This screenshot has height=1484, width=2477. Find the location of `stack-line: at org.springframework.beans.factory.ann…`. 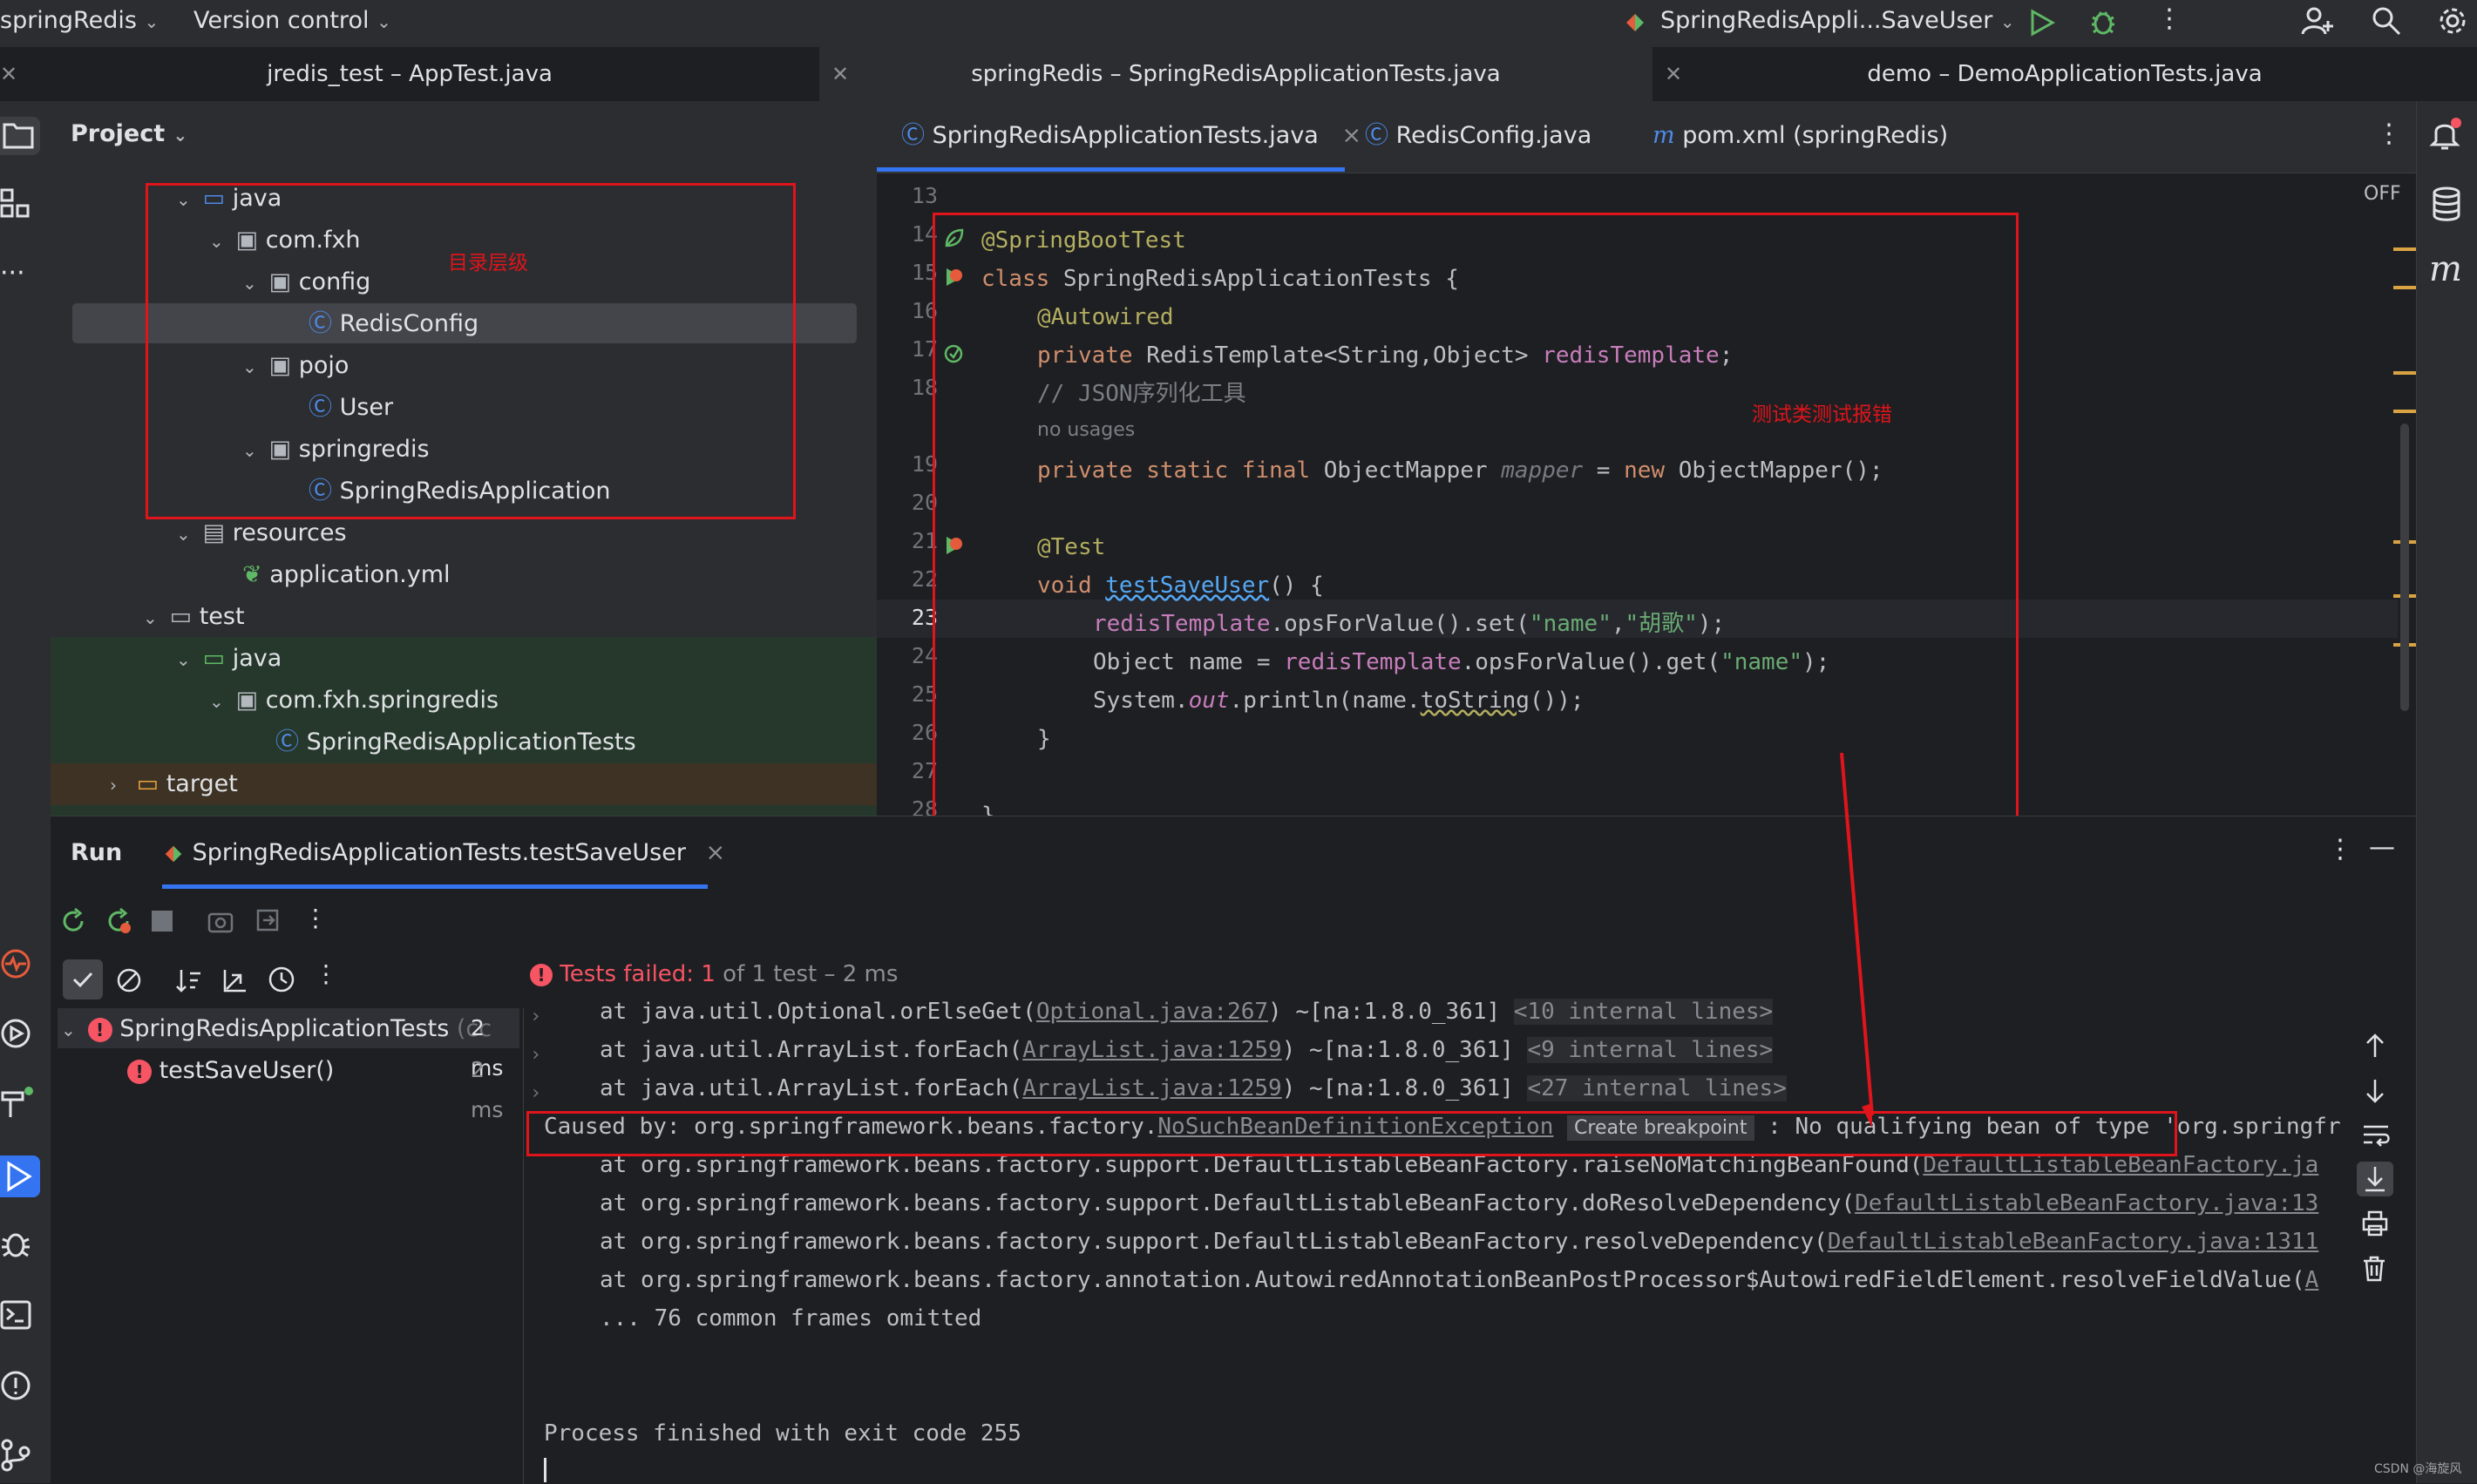

stack-line: at org.springframework.beans.factory.ann… is located at coordinates (1459, 1280).